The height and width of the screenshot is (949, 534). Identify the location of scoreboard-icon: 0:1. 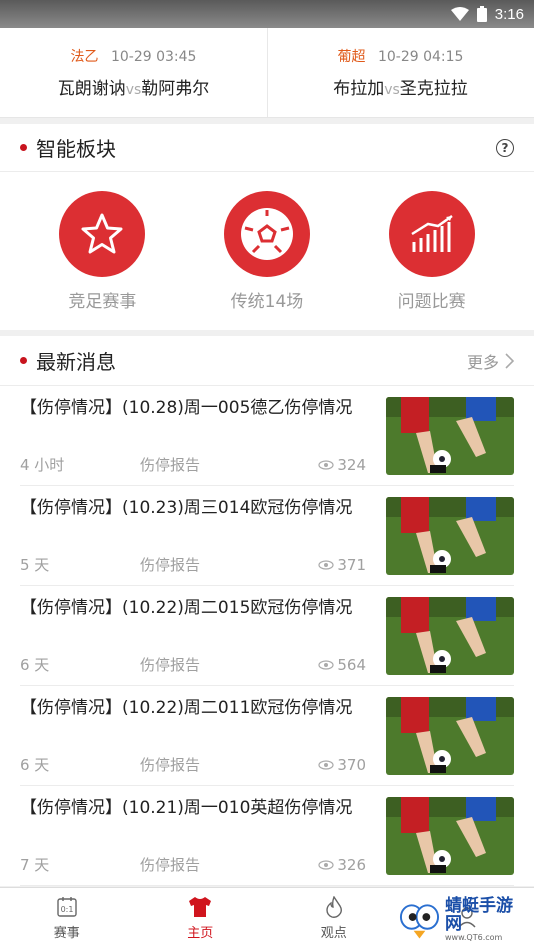
(67, 907).